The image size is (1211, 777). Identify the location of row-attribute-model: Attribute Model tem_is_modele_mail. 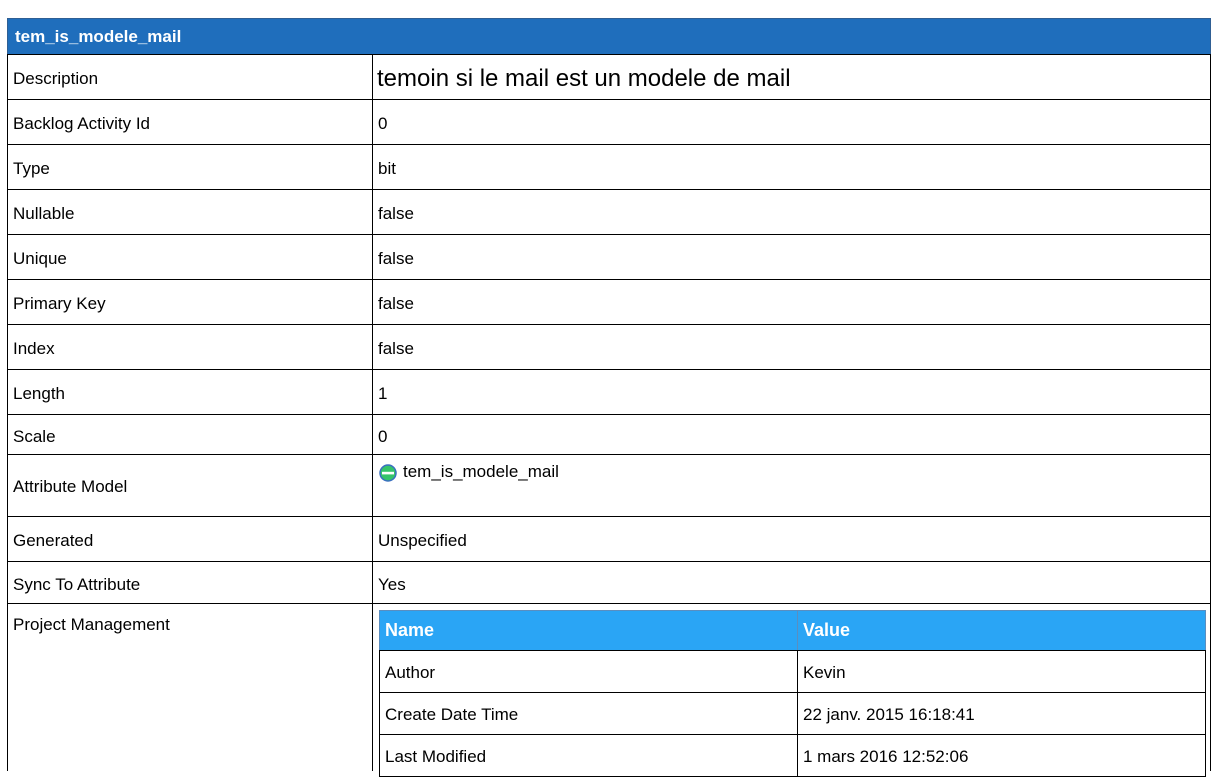
(609, 485).